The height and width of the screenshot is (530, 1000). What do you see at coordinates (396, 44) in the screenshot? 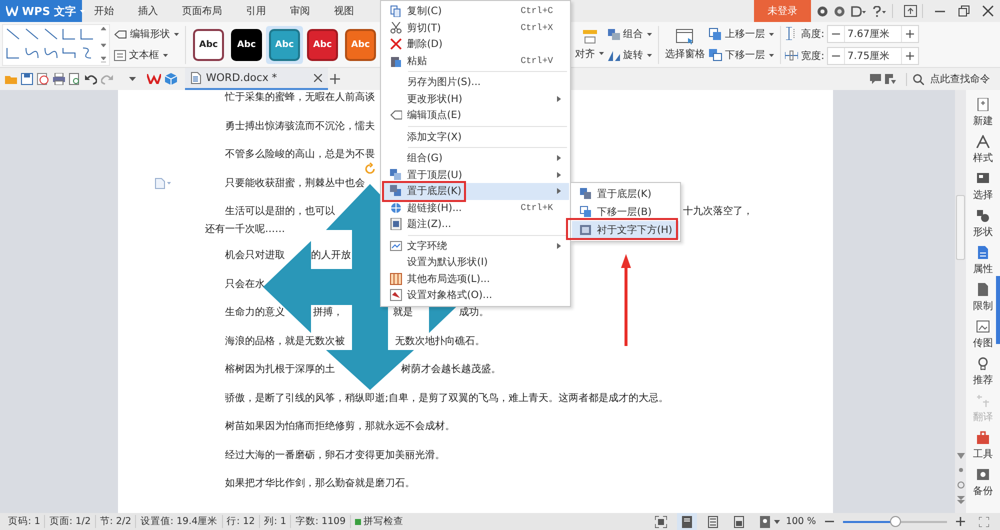
I see `menu-item-icon` at bounding box center [396, 44].